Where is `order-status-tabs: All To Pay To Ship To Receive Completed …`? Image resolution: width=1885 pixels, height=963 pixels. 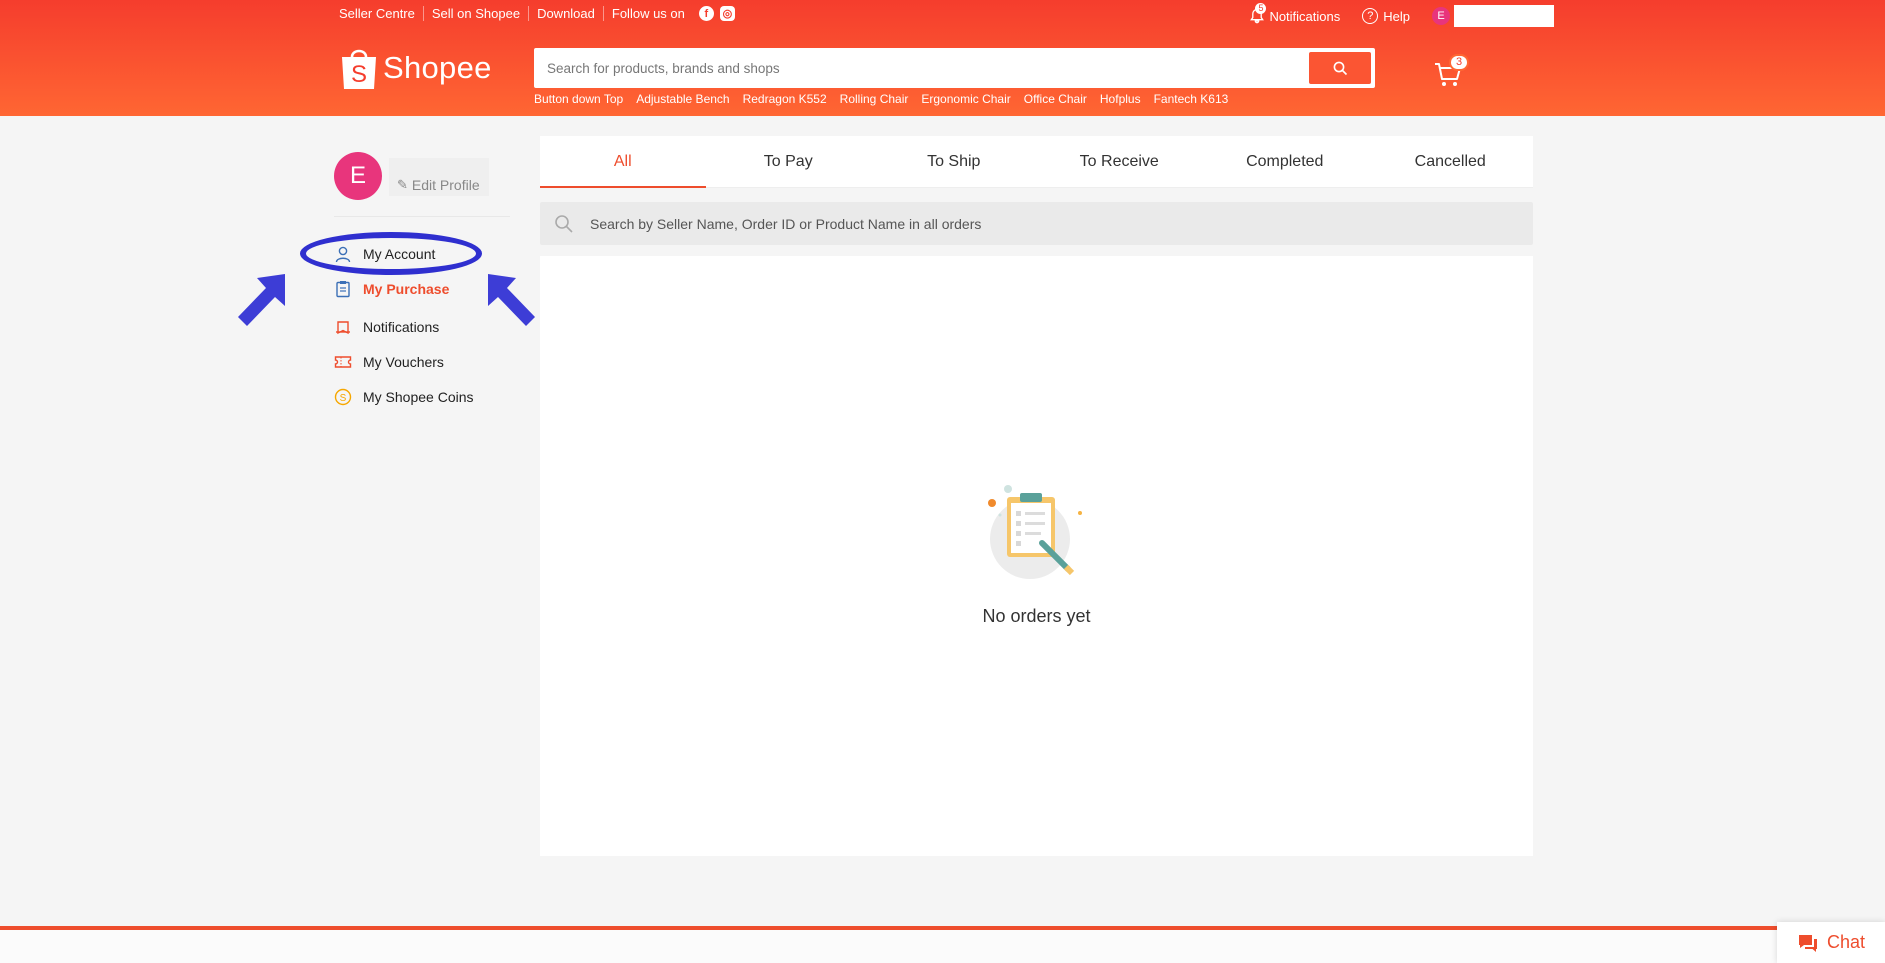 order-status-tabs: All To Pay To Ship To Receive Completed … is located at coordinates (1036, 162).